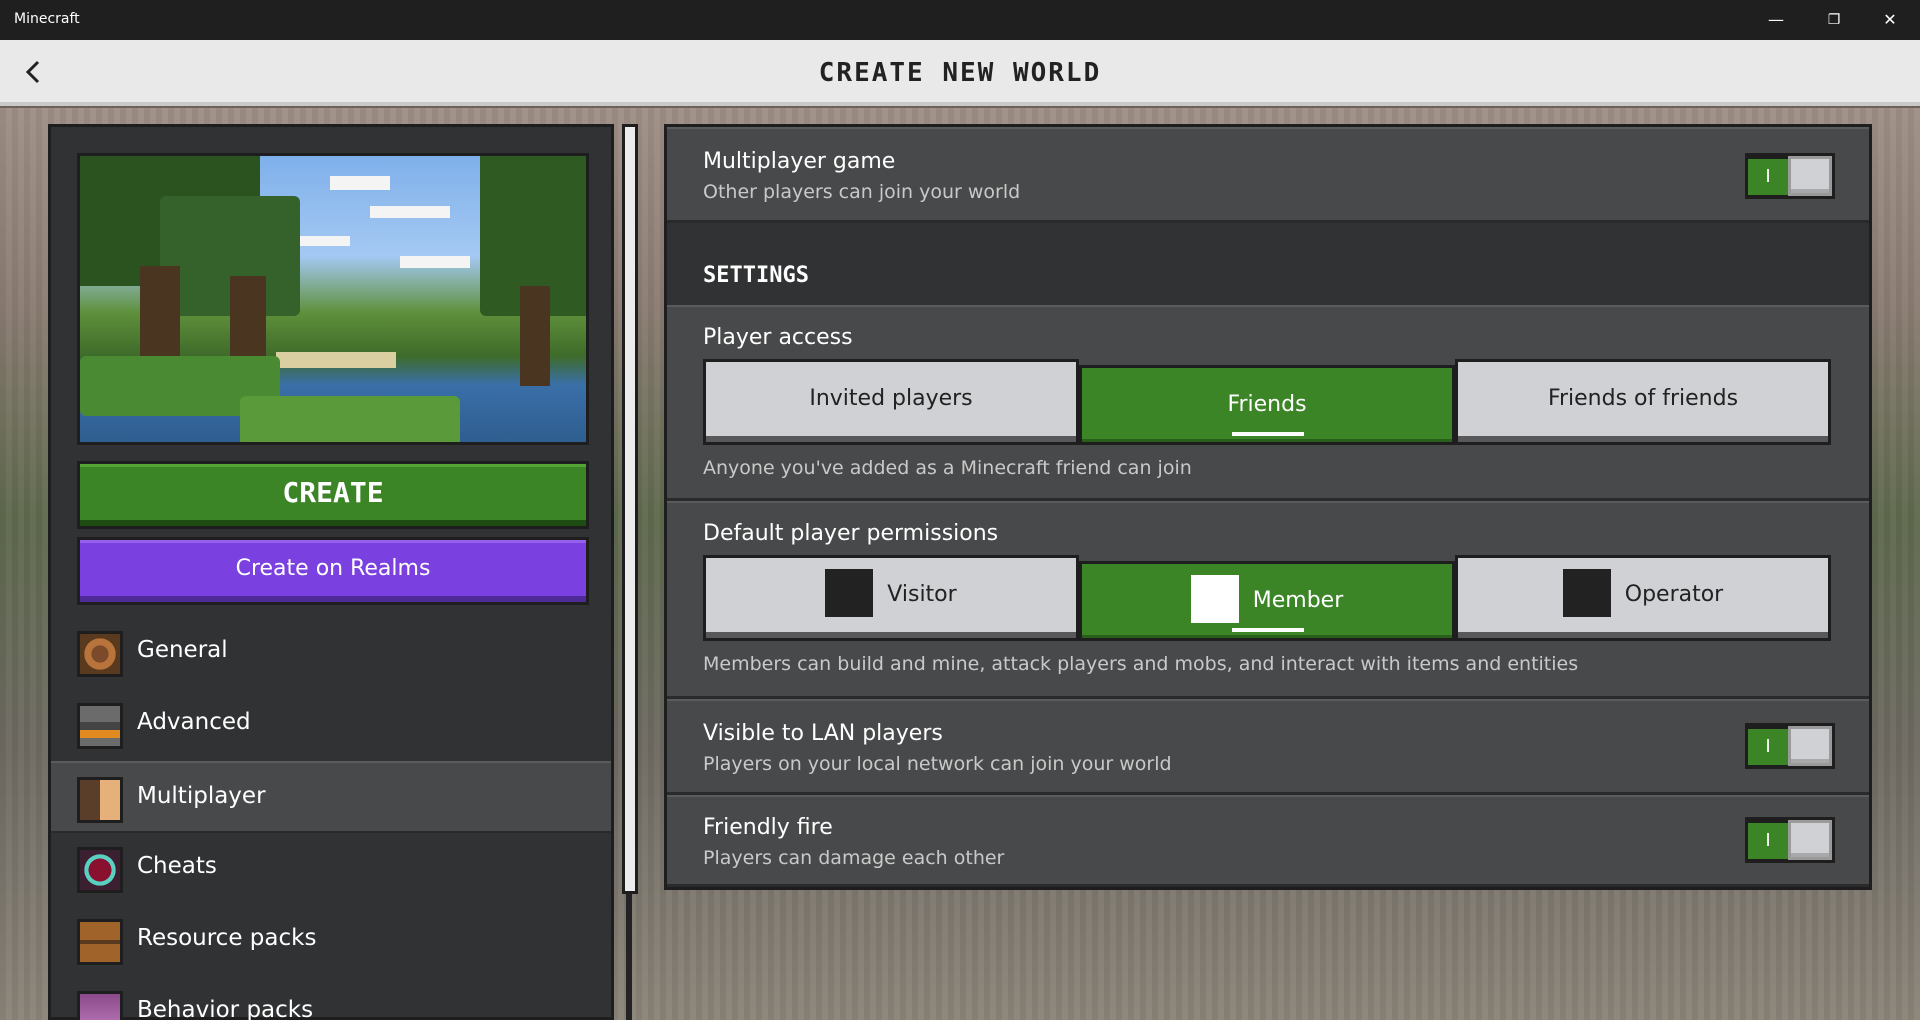 Image resolution: width=1920 pixels, height=1020 pixels. What do you see at coordinates (1890, 20) in the screenshot?
I see `close-button: ✕` at bounding box center [1890, 20].